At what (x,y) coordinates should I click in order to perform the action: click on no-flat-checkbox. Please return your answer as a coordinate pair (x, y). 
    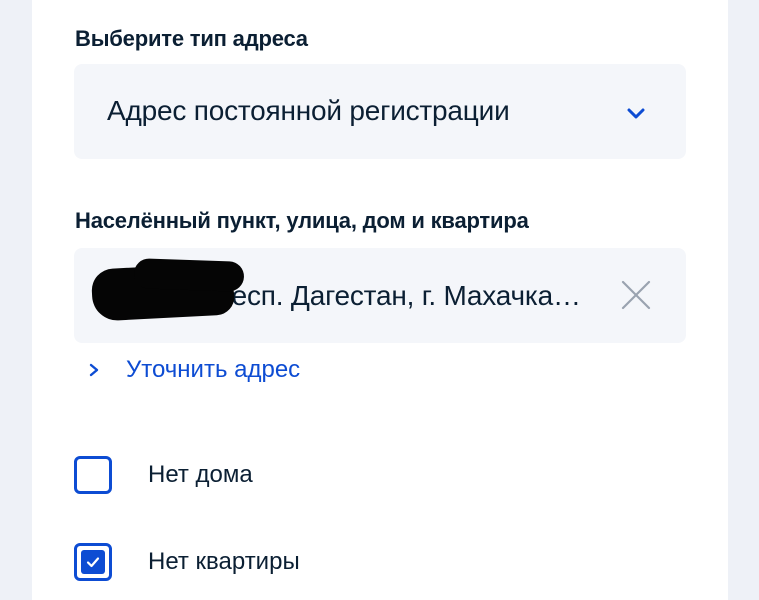
    Looking at the image, I should click on (93, 562).